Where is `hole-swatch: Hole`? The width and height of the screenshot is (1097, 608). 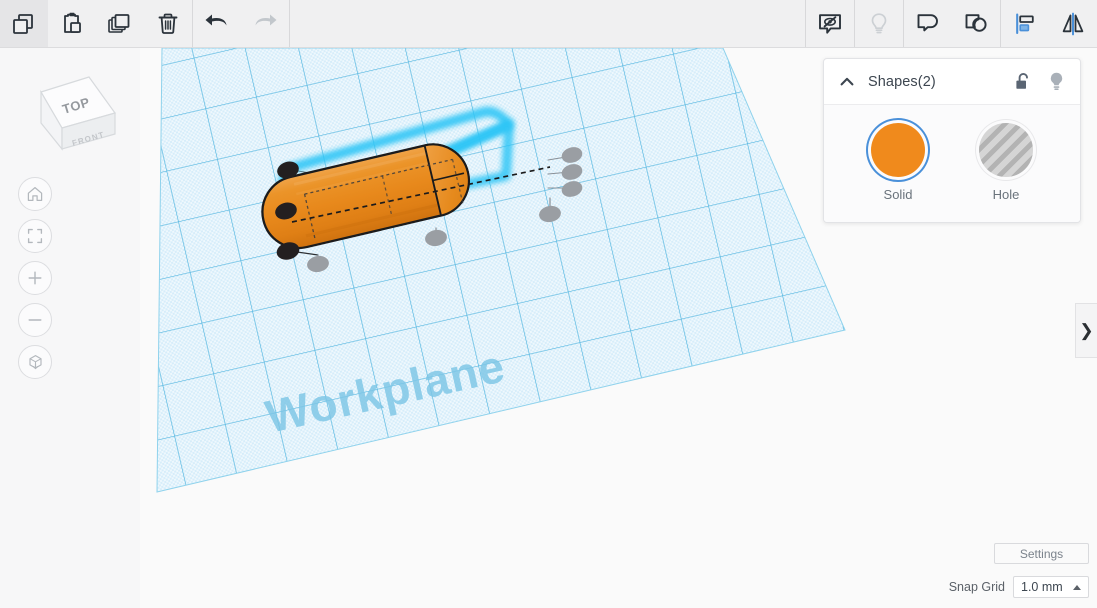
hole-swatch: Hole is located at coordinates (1006, 162).